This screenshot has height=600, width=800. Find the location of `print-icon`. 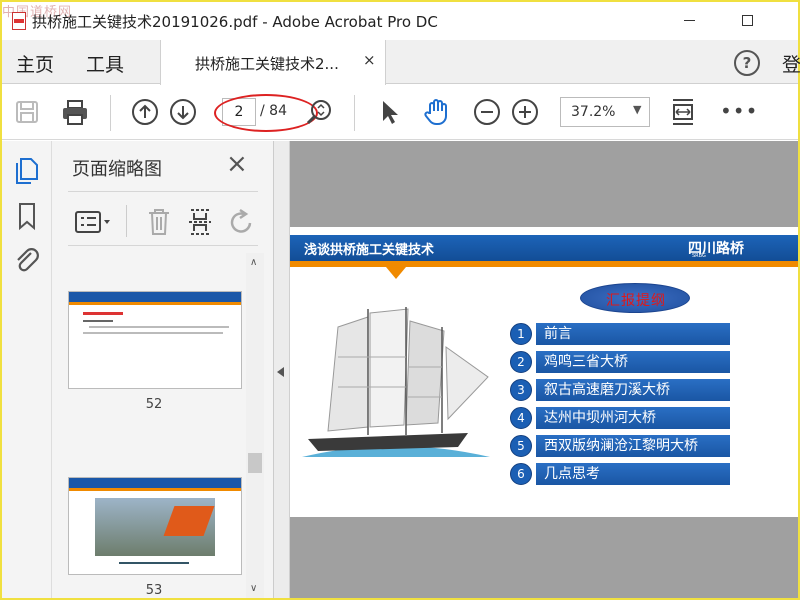

print-icon is located at coordinates (75, 112).